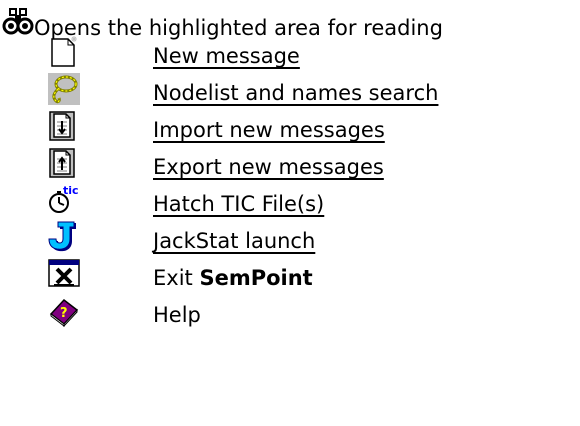 The width and height of the screenshot is (580, 426). What do you see at coordinates (308, 55) in the screenshot?
I see `list-item-new-message: New message` at bounding box center [308, 55].